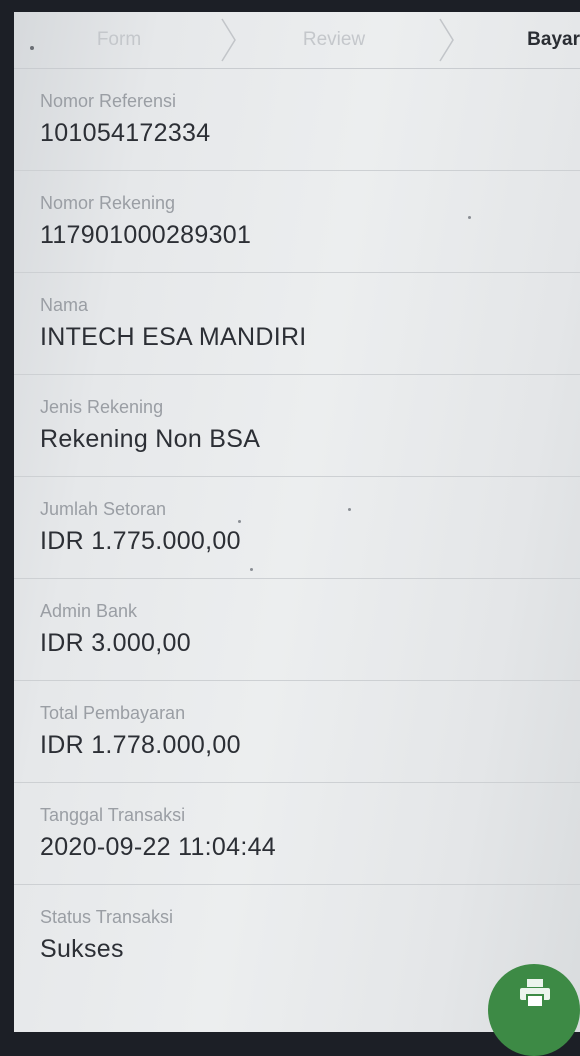 This screenshot has width=580, height=1056. Describe the element at coordinates (297, 222) in the screenshot. I see `detail-row-nomor-rekening: Nomor Rekening 117901000289301` at that location.